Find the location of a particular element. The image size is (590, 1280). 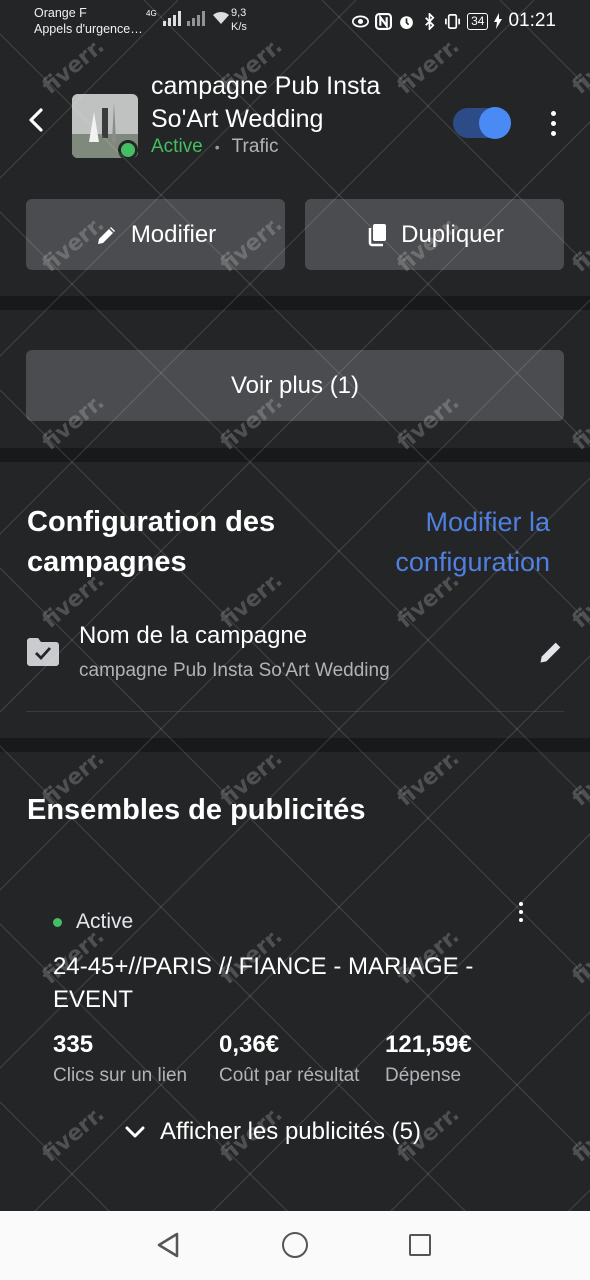

wifi-icon is located at coordinates (220, 17).